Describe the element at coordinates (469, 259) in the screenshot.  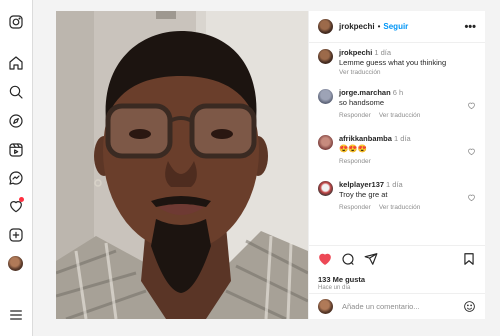
I see `bookmark-icon` at that location.